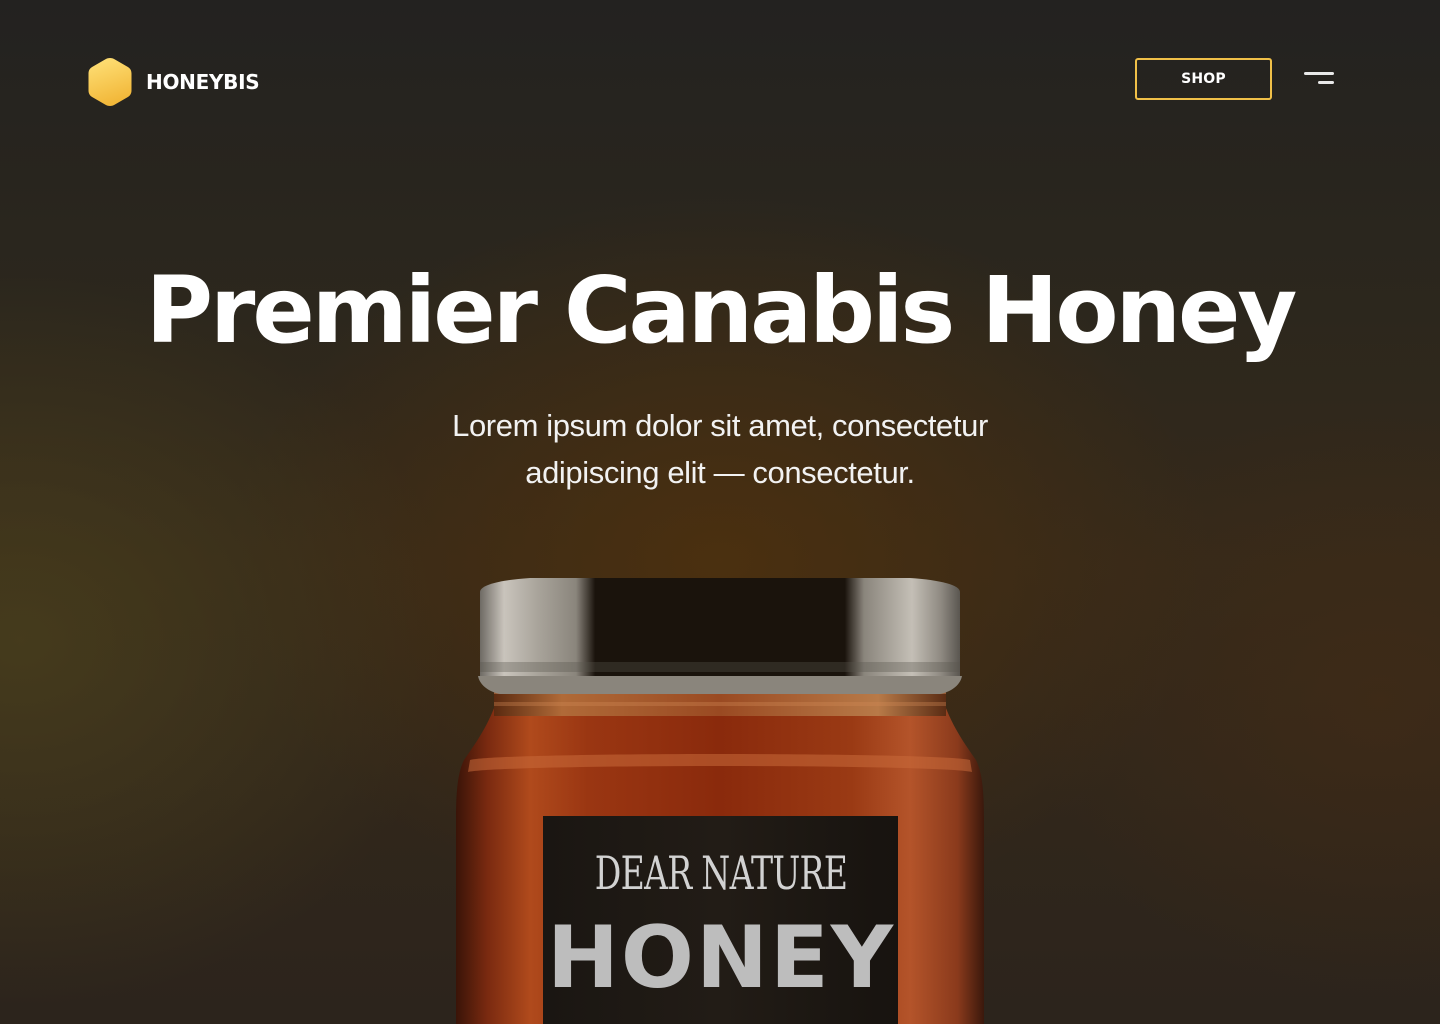 Image resolution: width=1440 pixels, height=1024 pixels. What do you see at coordinates (1319, 73) in the screenshot?
I see `menu-line-top` at bounding box center [1319, 73].